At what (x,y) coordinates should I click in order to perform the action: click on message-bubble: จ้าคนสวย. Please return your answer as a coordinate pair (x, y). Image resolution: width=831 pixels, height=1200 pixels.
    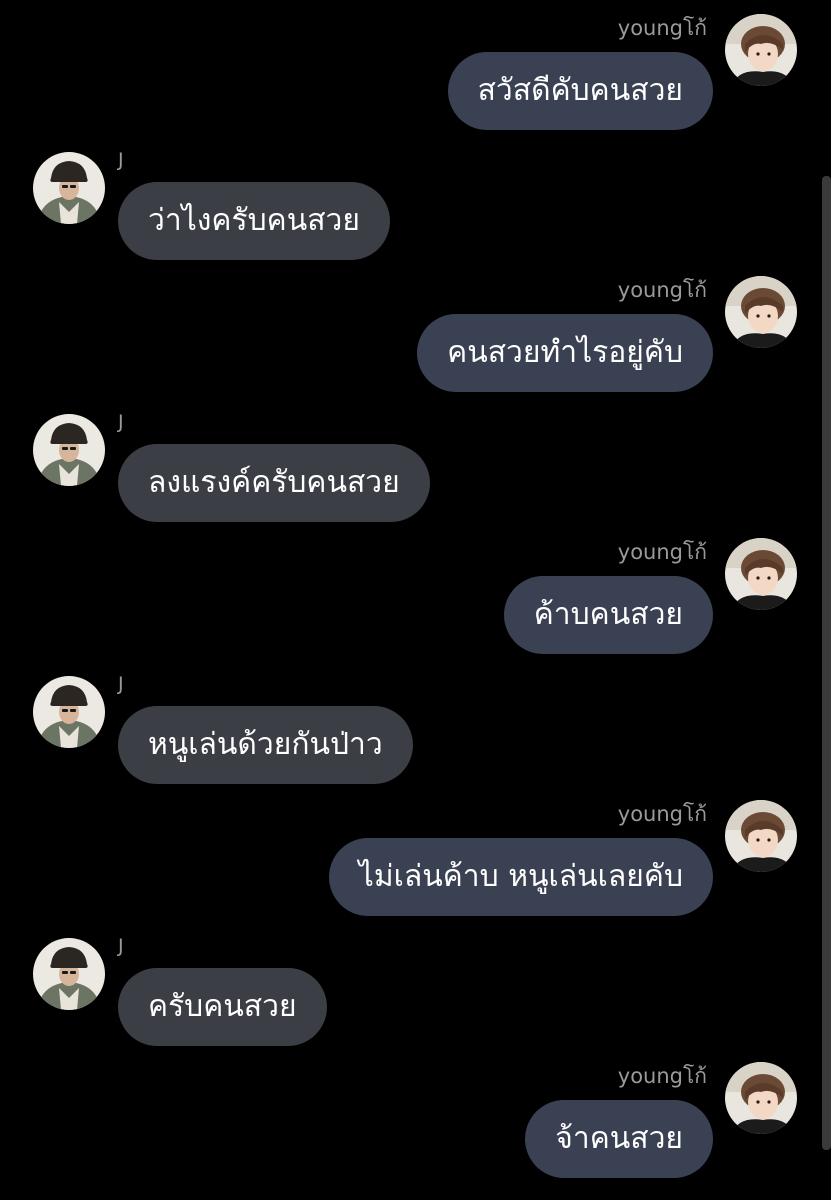
    Looking at the image, I should click on (619, 1139).